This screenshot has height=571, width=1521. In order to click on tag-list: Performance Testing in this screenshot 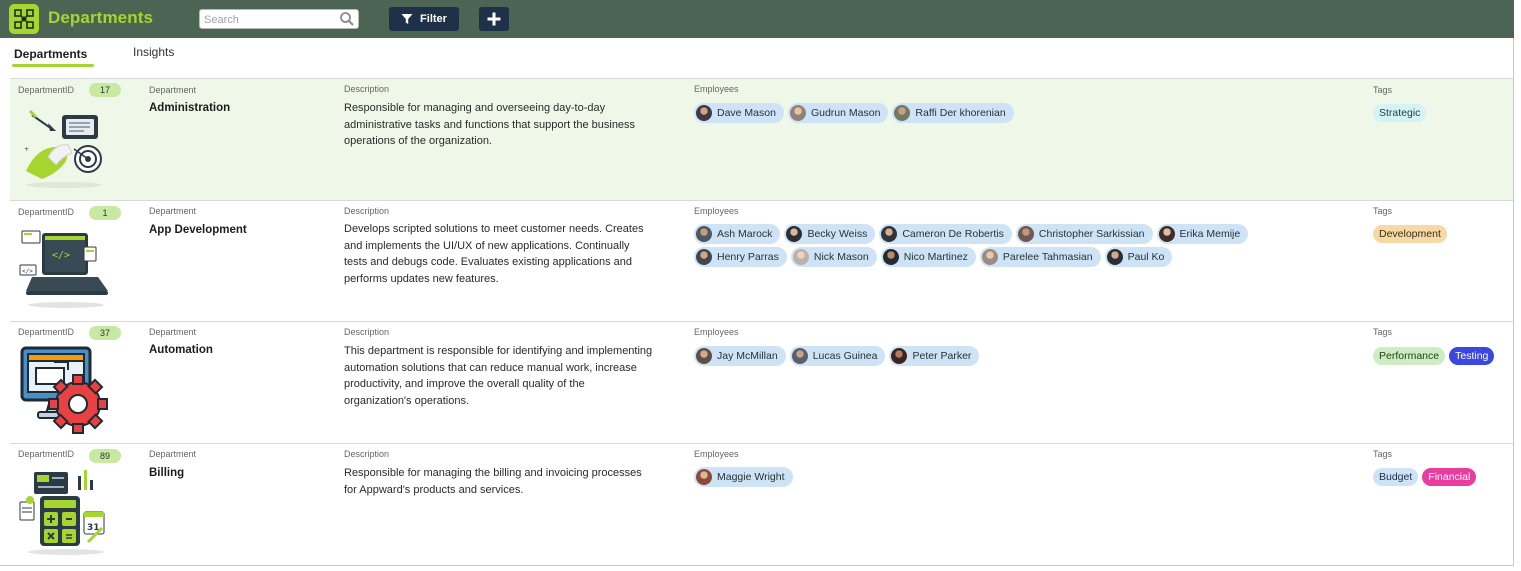, I will do `click(1434, 356)`.